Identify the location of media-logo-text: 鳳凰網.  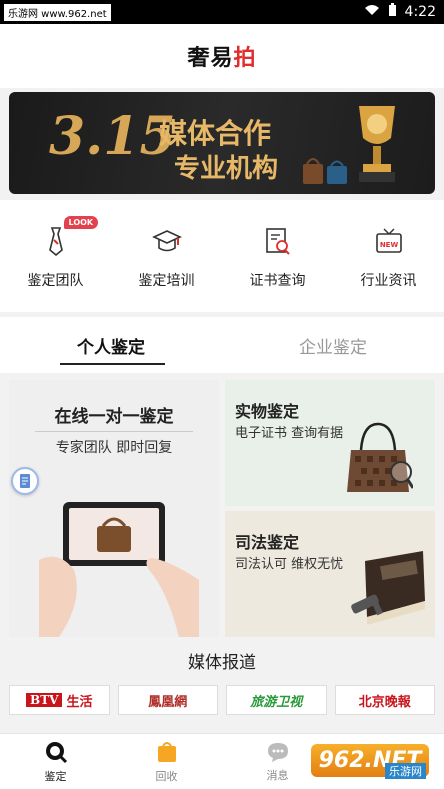
(168, 702).